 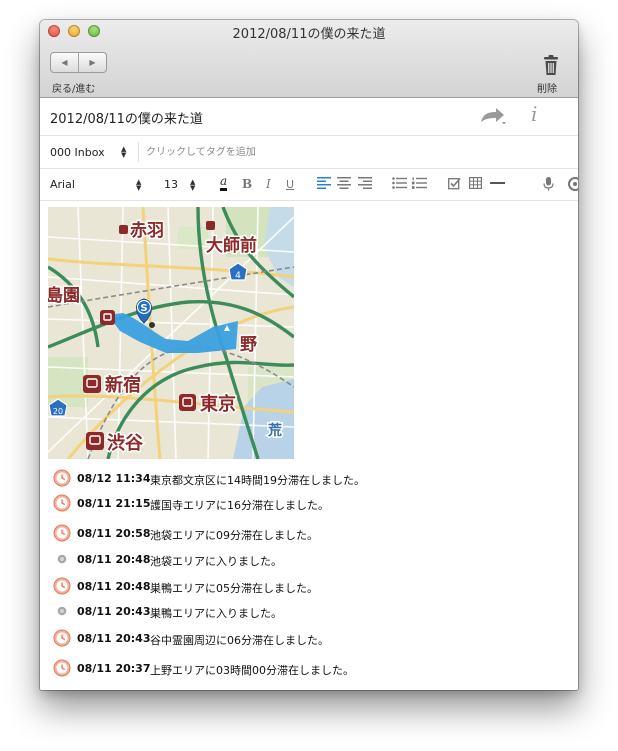 I want to click on window-title: 2012/08/11の僕の来た道, so click(x=309, y=34).